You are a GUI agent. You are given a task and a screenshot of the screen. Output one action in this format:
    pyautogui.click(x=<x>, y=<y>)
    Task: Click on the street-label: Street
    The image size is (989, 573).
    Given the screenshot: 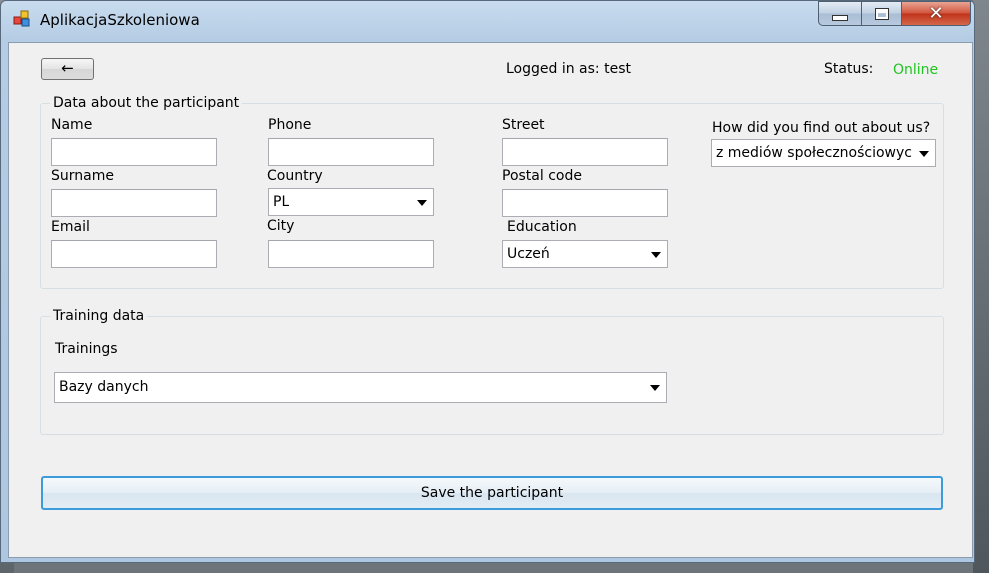 What is the action you would take?
    pyautogui.click(x=523, y=125)
    